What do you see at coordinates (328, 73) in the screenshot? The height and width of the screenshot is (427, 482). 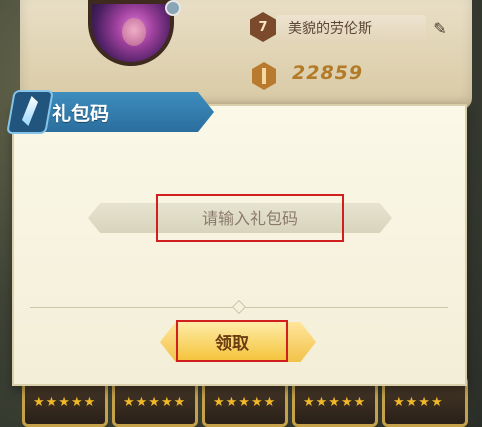 I see `power-value: 22859` at bounding box center [328, 73].